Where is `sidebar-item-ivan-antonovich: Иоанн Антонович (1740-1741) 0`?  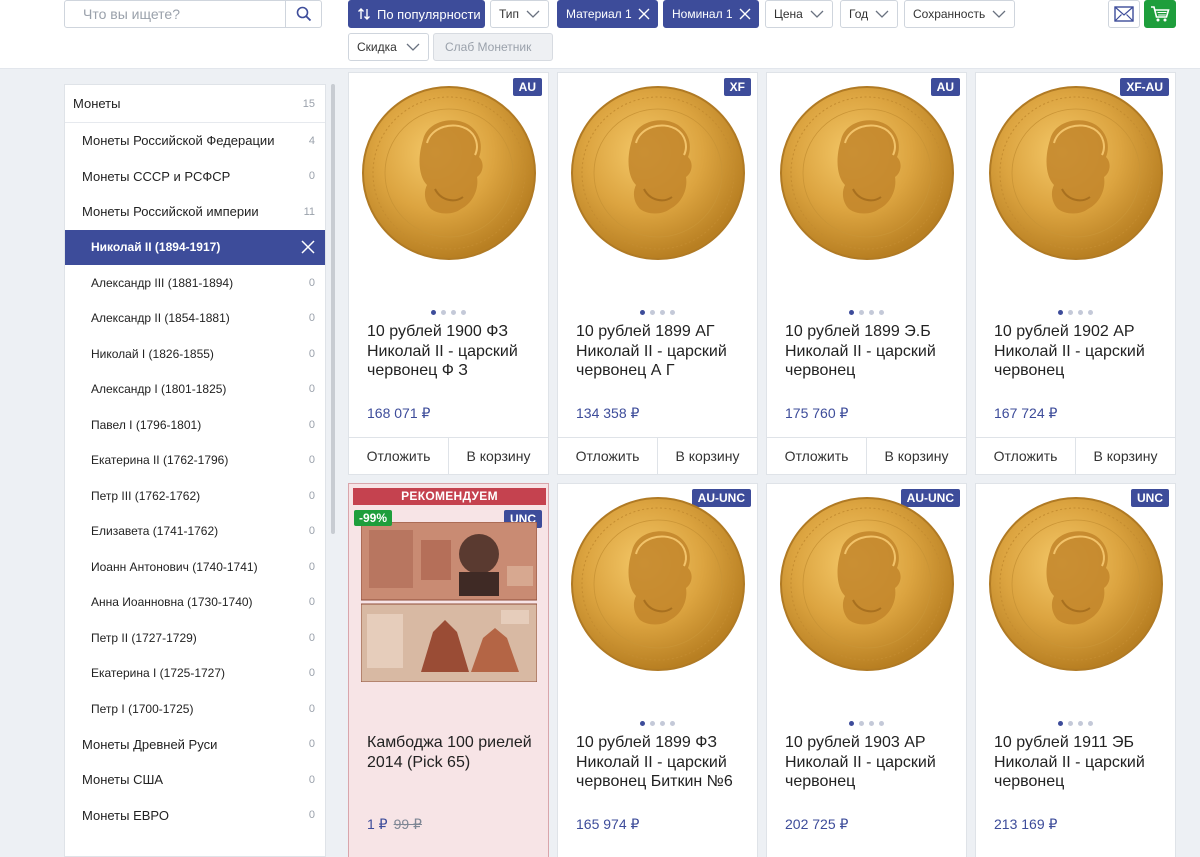 sidebar-item-ivan-antonovich: Иоанн Антонович (1740-1741) 0 is located at coordinates (195, 567).